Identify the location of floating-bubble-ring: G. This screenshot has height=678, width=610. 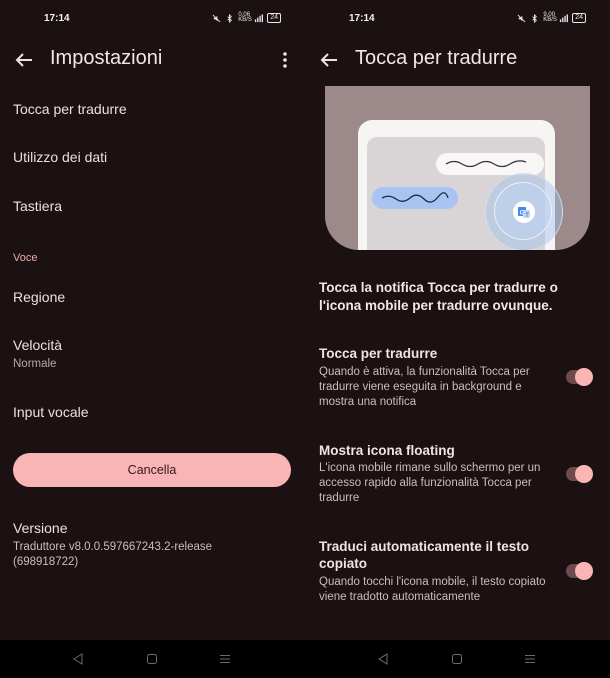
(523, 211).